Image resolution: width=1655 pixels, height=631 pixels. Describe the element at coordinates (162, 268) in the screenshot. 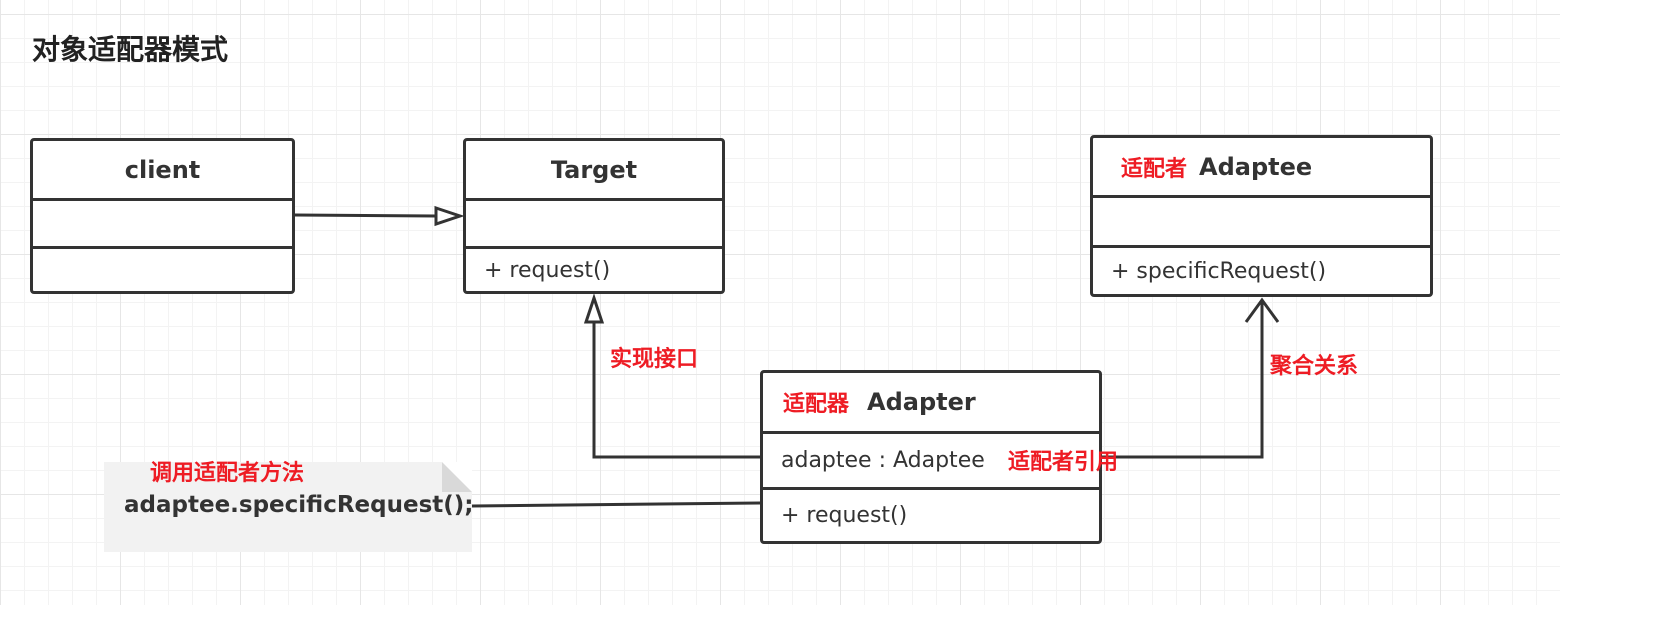

I see `class-client-methods` at that location.